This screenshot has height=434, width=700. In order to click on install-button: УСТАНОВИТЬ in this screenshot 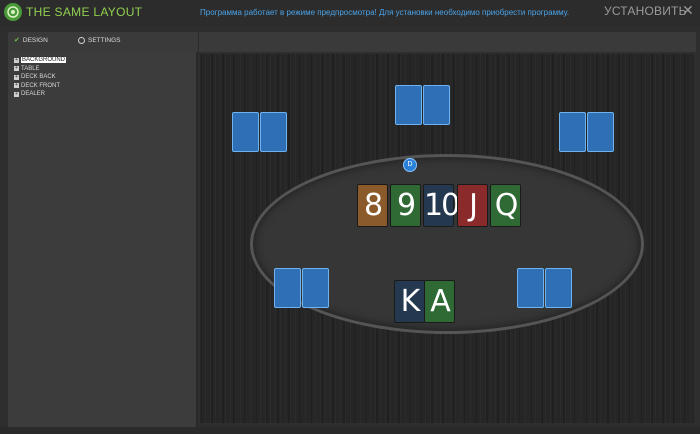, I will do `click(645, 11)`.